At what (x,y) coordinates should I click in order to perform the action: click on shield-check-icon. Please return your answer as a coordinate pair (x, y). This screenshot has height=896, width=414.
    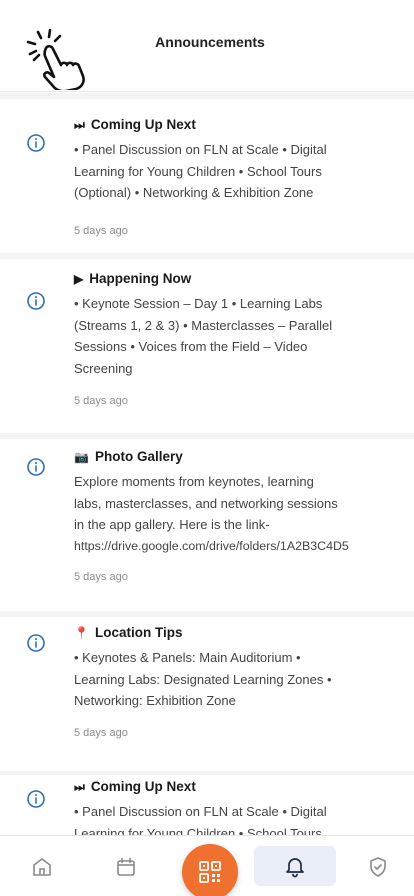
    Looking at the image, I should click on (378, 867).